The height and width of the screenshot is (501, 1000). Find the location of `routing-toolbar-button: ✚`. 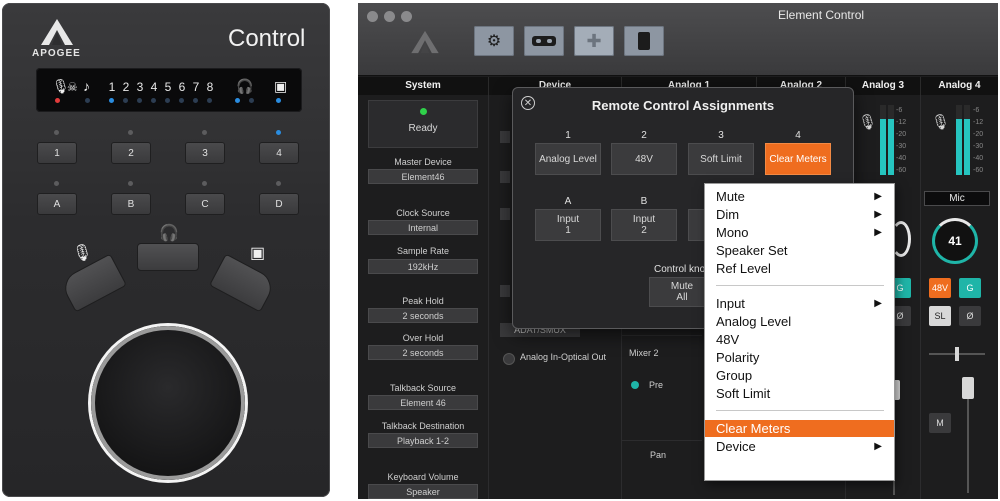

routing-toolbar-button: ✚ is located at coordinates (594, 41).